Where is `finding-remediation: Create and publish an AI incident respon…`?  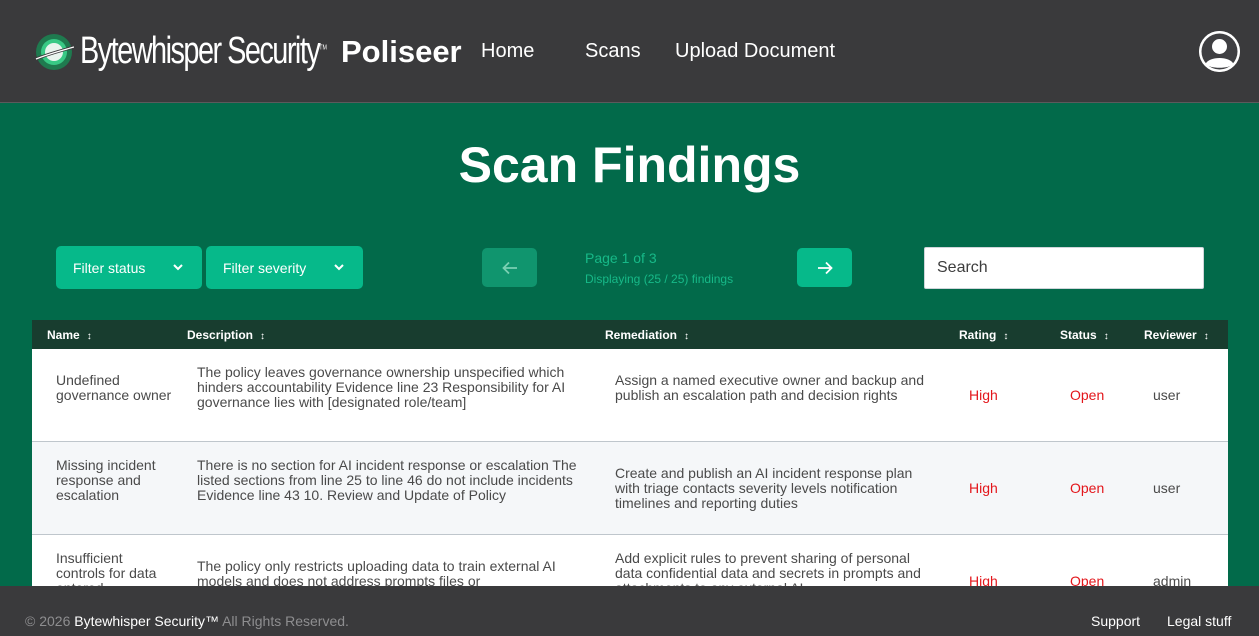
finding-remediation: Create and publish an AI incident respon… is located at coordinates (764, 488).